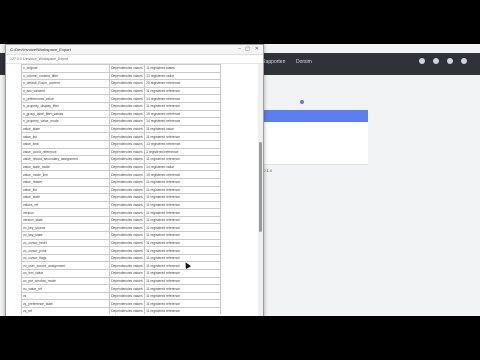 The height and width of the screenshot is (360, 480). I want to click on search-icon, so click(422, 61).